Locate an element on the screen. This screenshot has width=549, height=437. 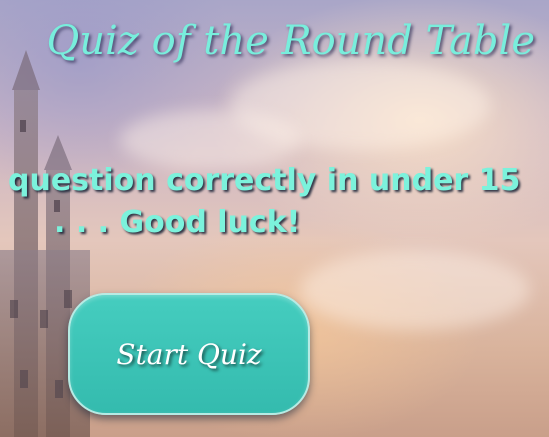
quiz-title: Quiz of the Round Table is located at coordinates (291, 41).